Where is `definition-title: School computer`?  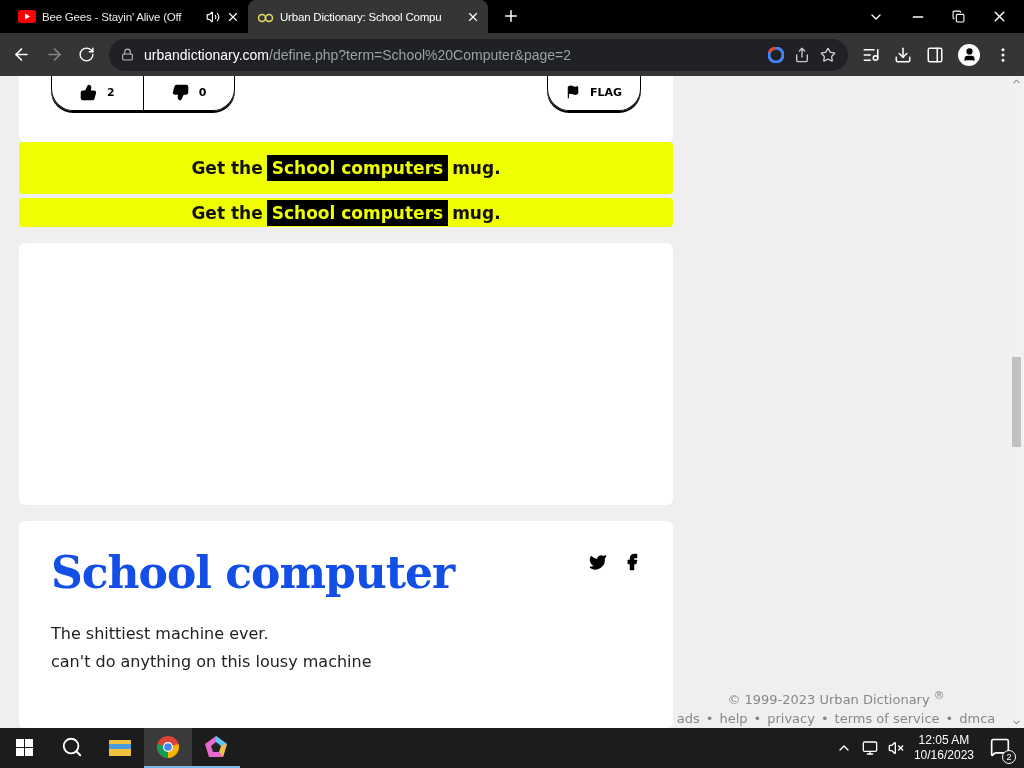
definition-title: School computer is located at coordinates (253, 573).